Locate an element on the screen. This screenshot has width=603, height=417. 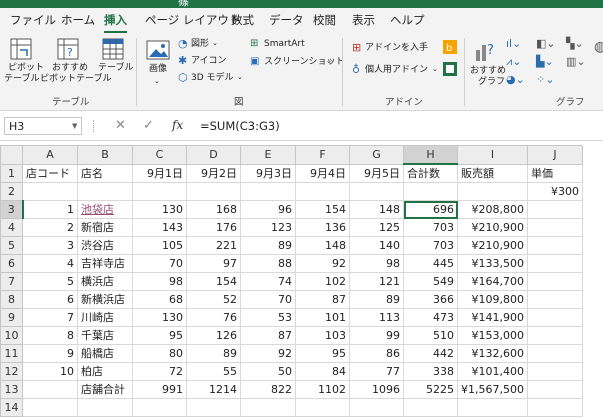
row-header: 1 is located at coordinates (11, 173).